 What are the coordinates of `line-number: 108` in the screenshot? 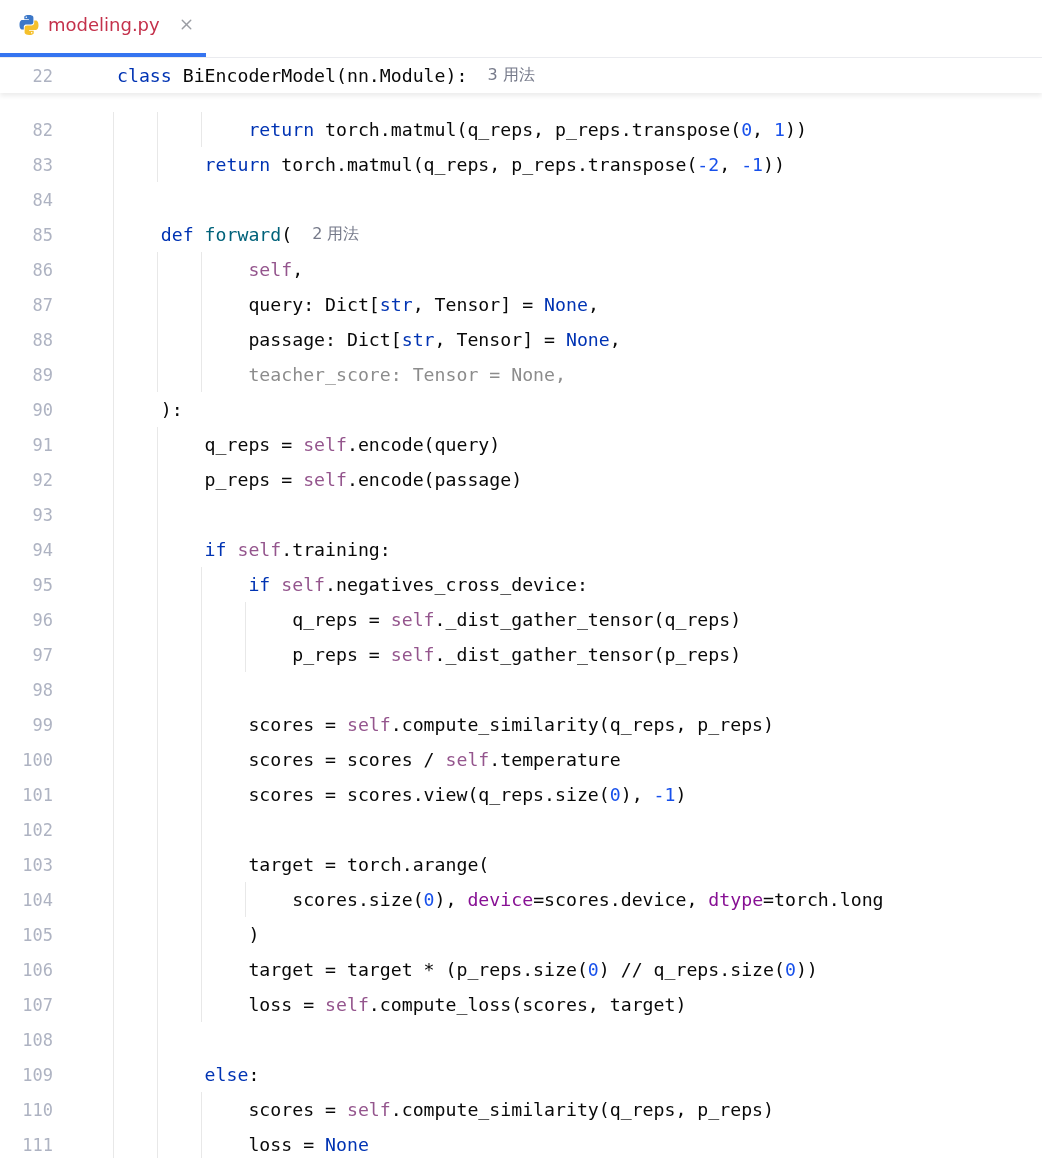 It's located at (37, 1039).